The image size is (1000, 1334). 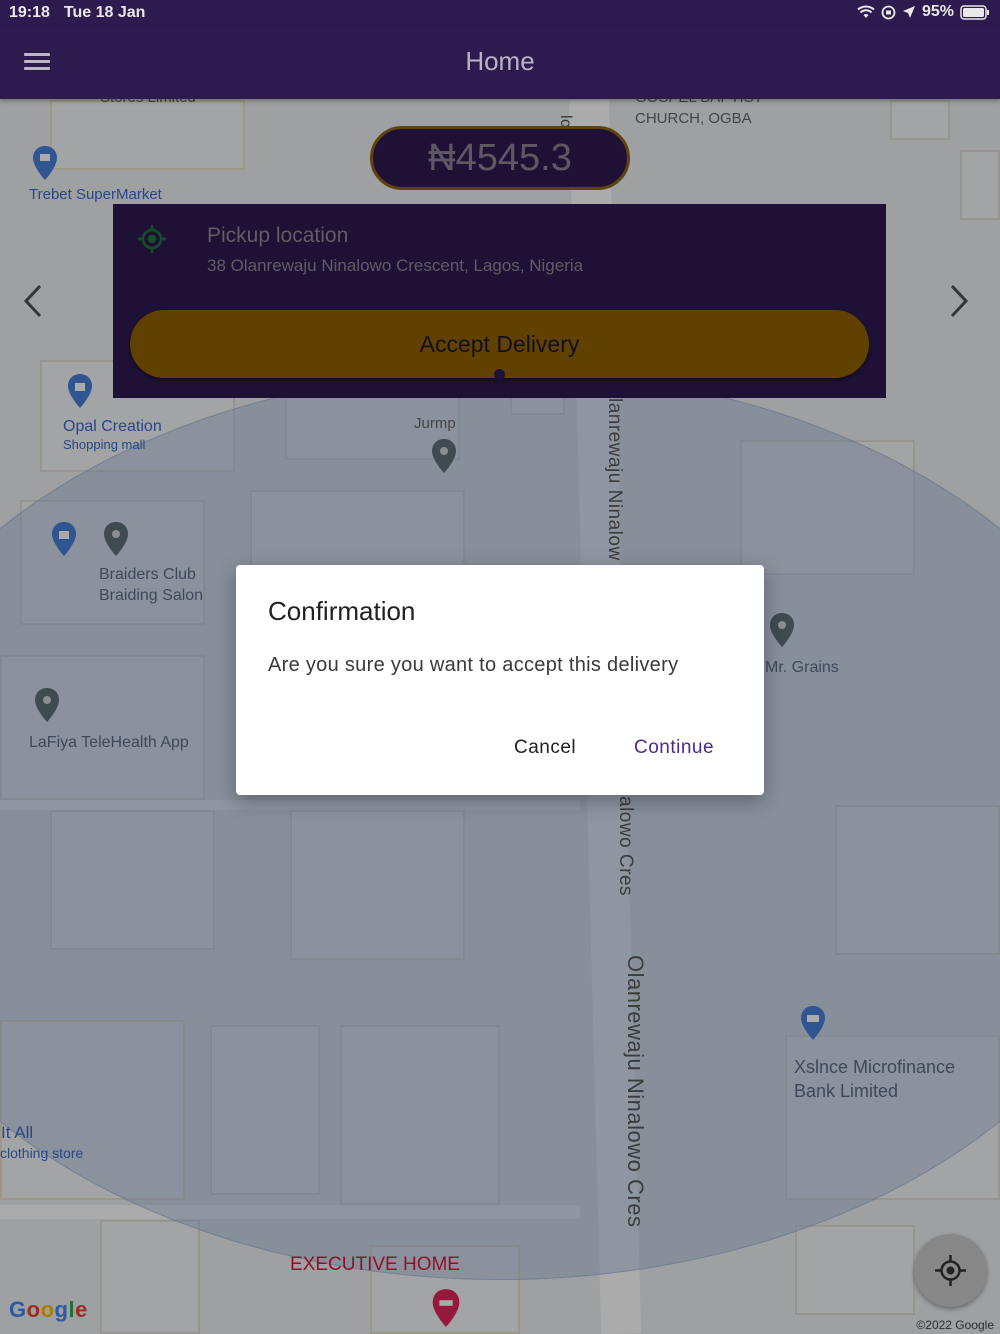 I want to click on continue-button: Continue, so click(x=674, y=748).